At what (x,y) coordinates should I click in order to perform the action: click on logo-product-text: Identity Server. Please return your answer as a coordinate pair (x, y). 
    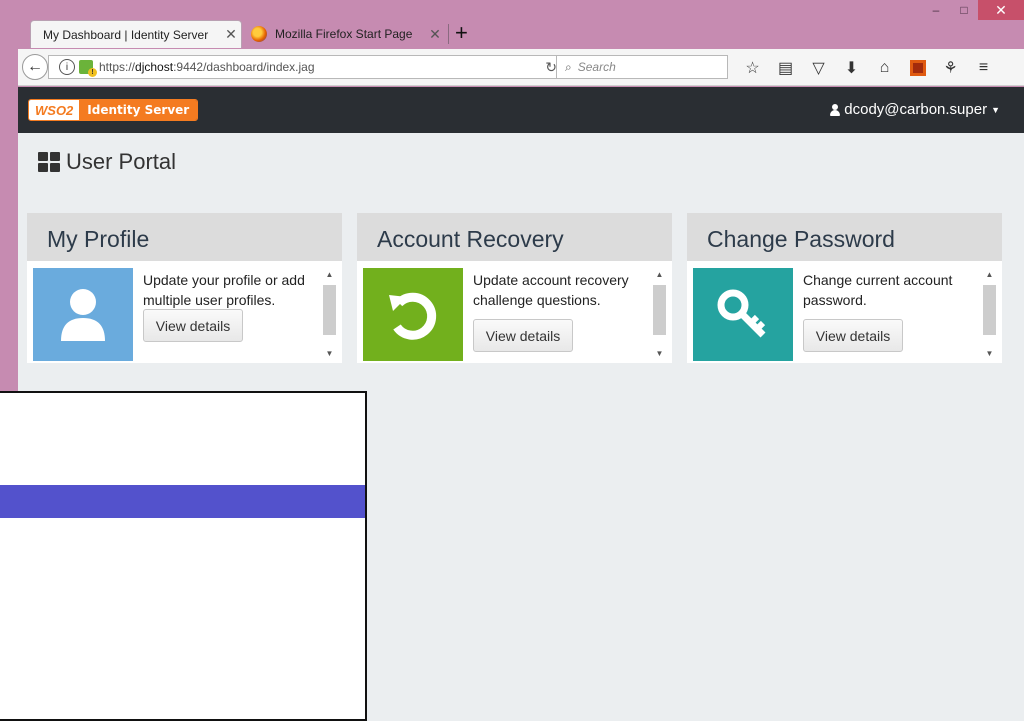
    Looking at the image, I should click on (138, 110).